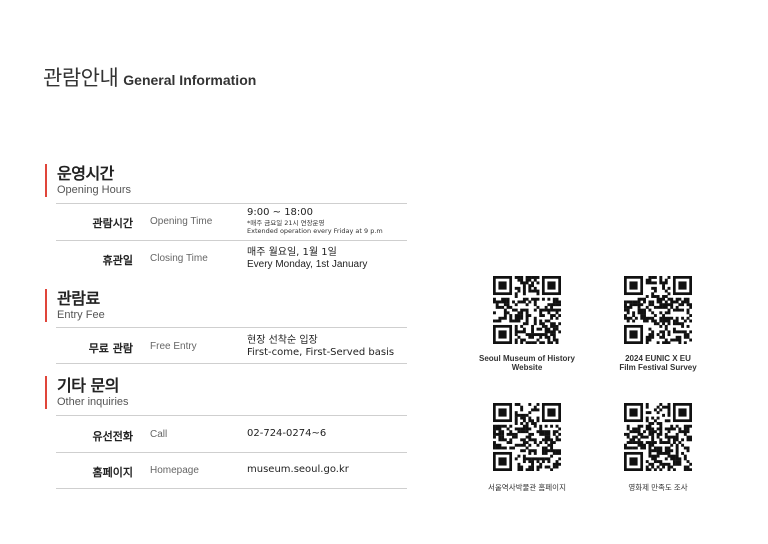  Describe the element at coordinates (117, 260) in the screenshot. I see `row-label-ko: 휴관일` at that location.